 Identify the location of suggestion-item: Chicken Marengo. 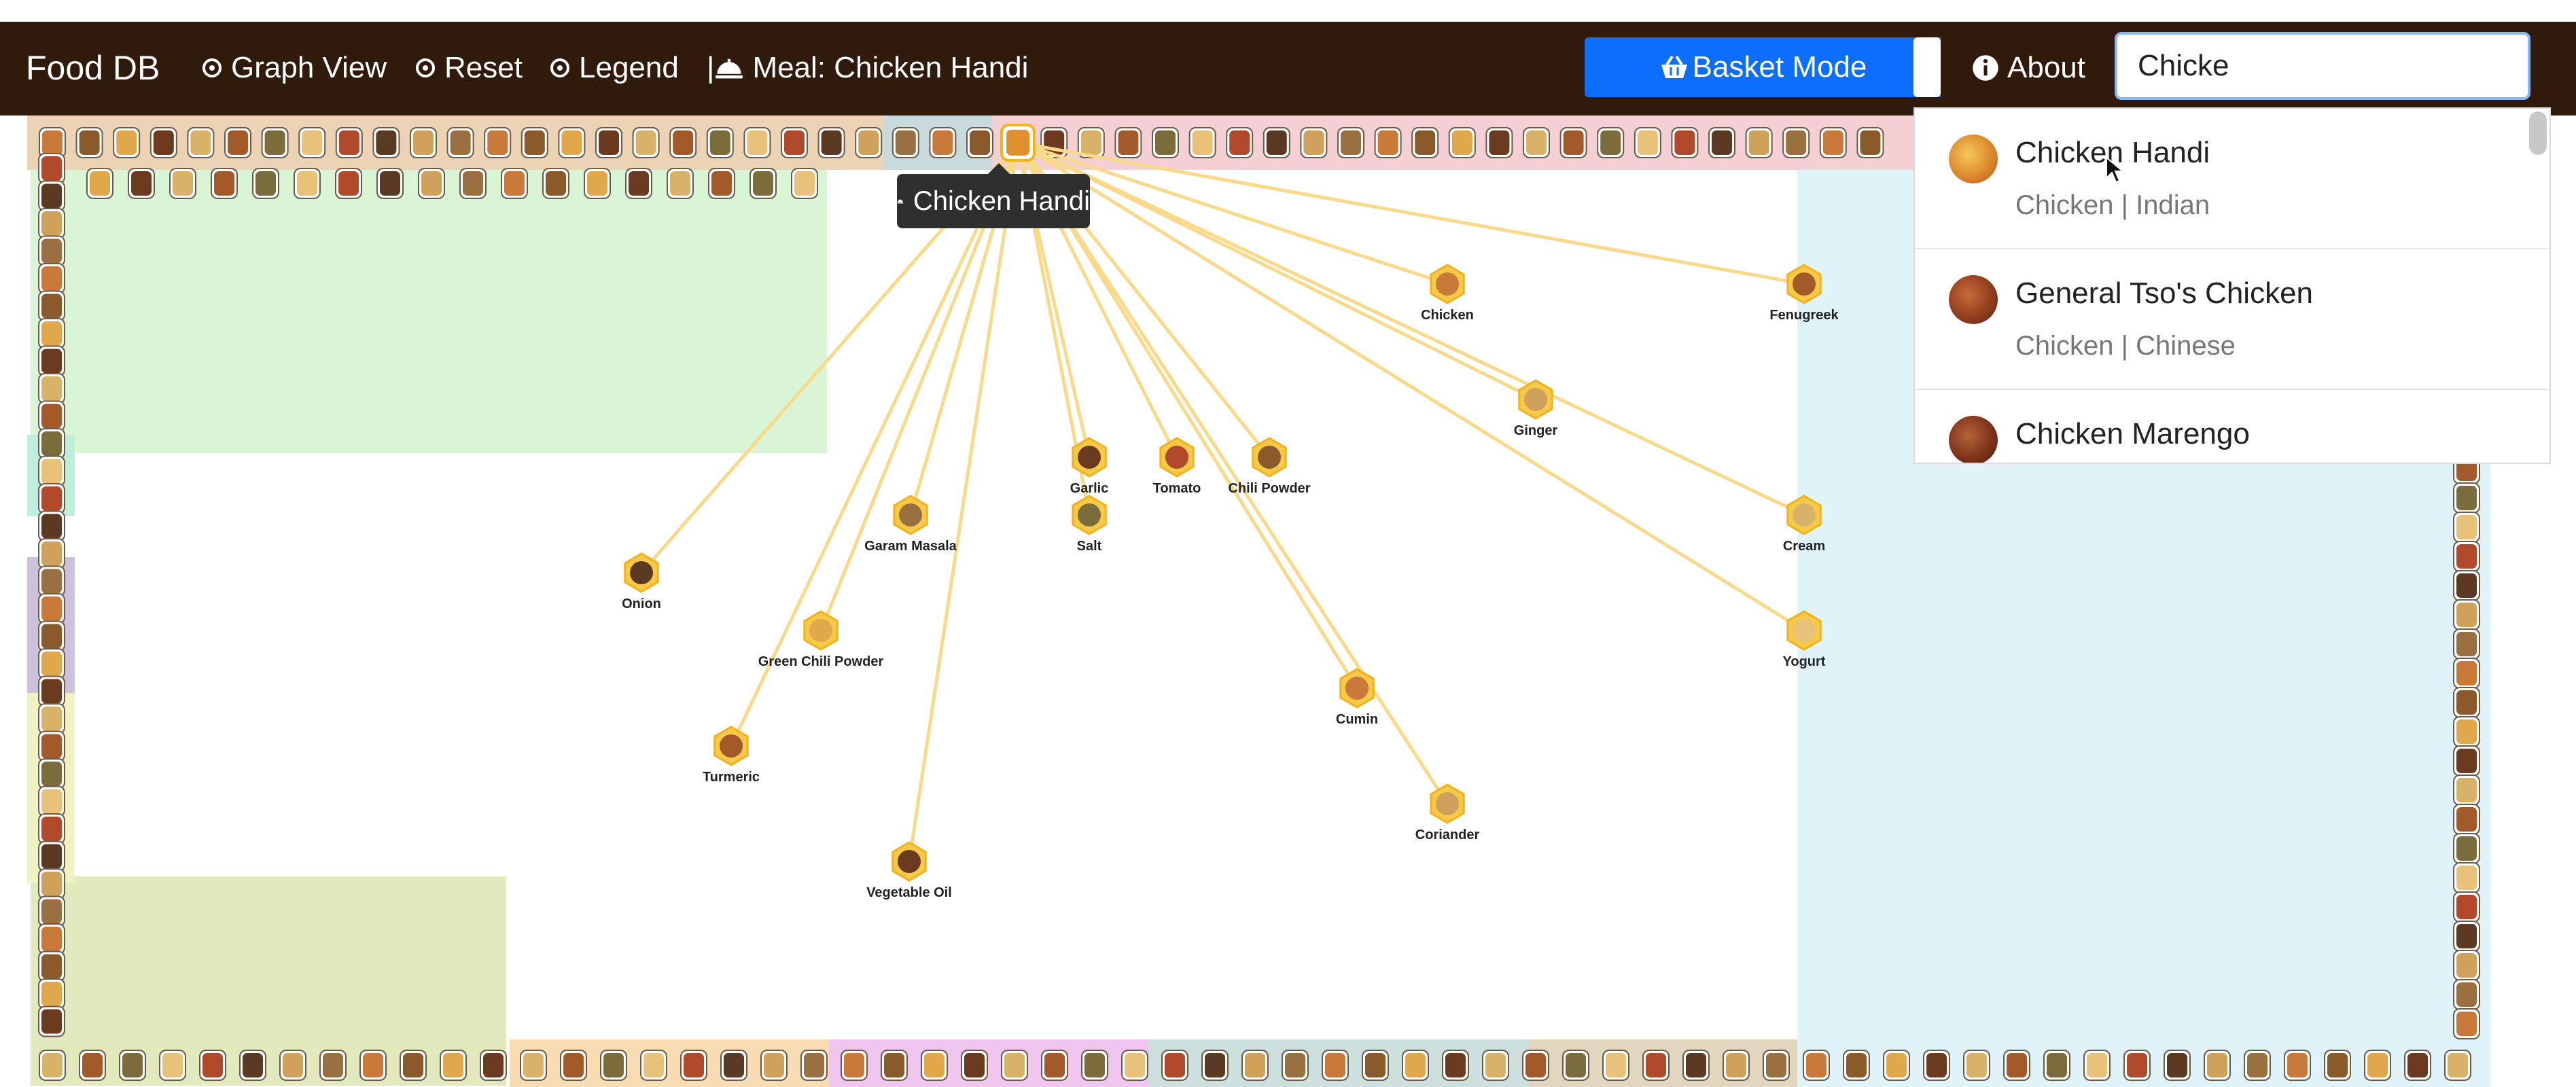
(2232, 426).